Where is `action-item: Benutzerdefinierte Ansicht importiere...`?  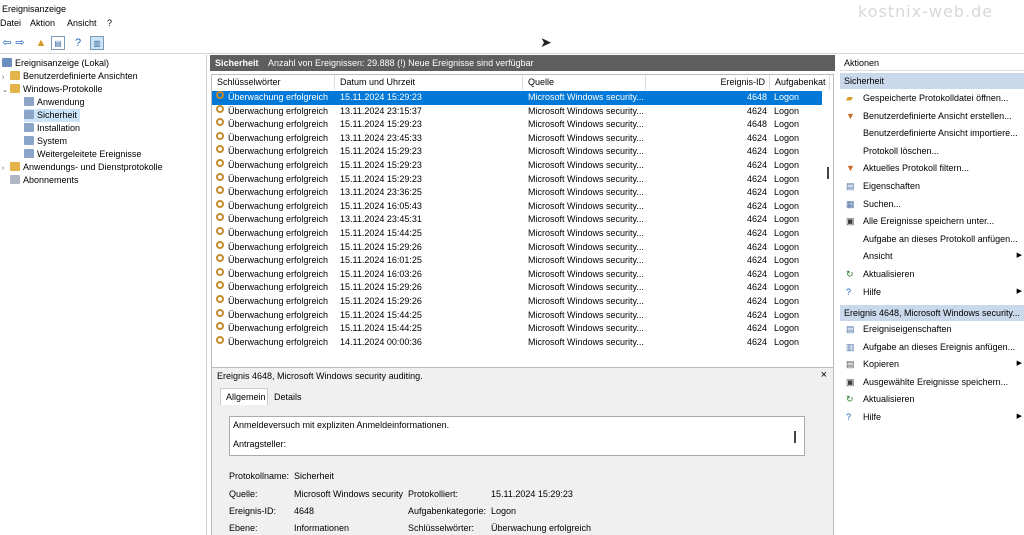
action-item: Benutzerdefinierte Ansicht importiere... is located at coordinates (932, 133).